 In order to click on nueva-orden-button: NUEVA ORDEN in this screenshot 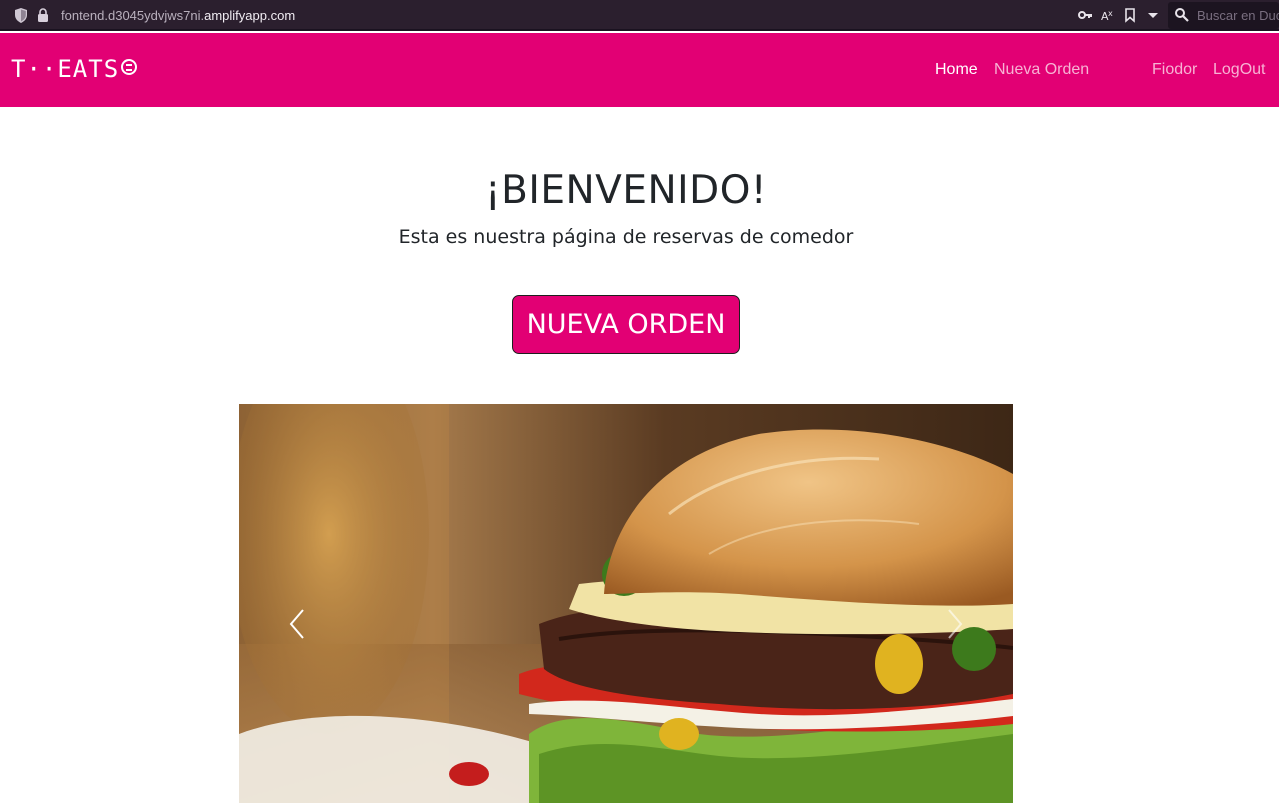, I will do `click(626, 324)`.